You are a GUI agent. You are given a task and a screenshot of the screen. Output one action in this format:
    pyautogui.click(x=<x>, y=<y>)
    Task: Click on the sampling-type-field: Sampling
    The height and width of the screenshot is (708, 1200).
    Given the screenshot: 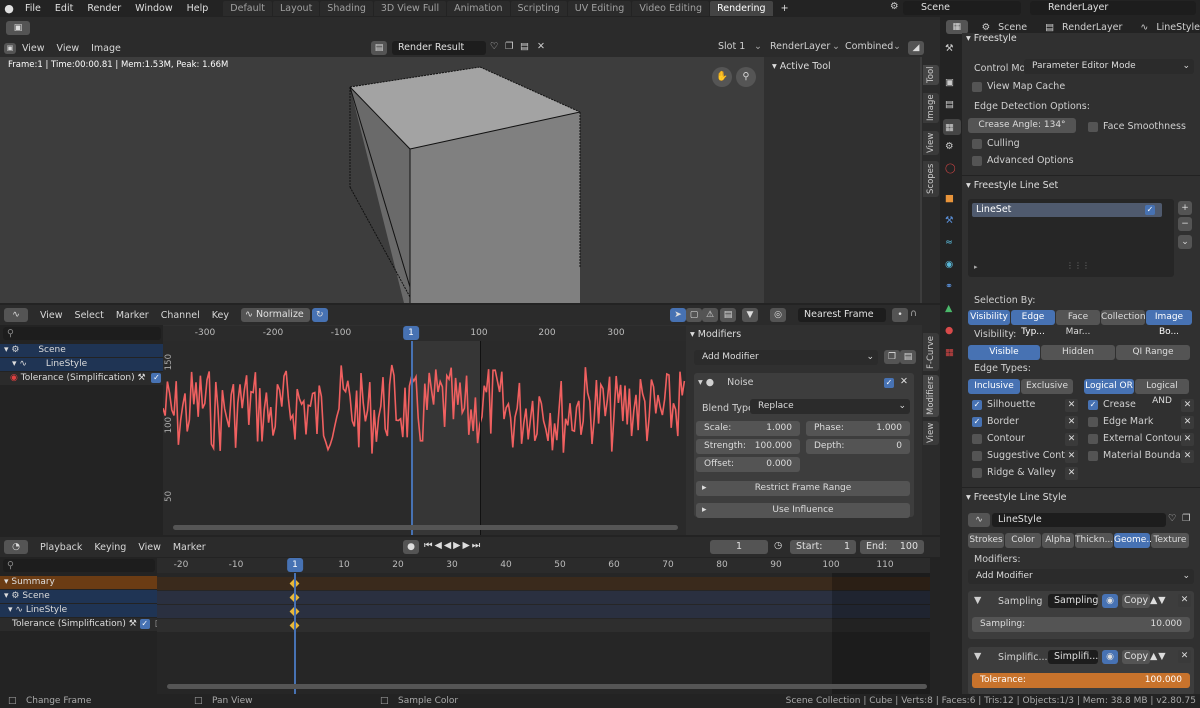 What is the action you would take?
    pyautogui.click(x=1073, y=601)
    